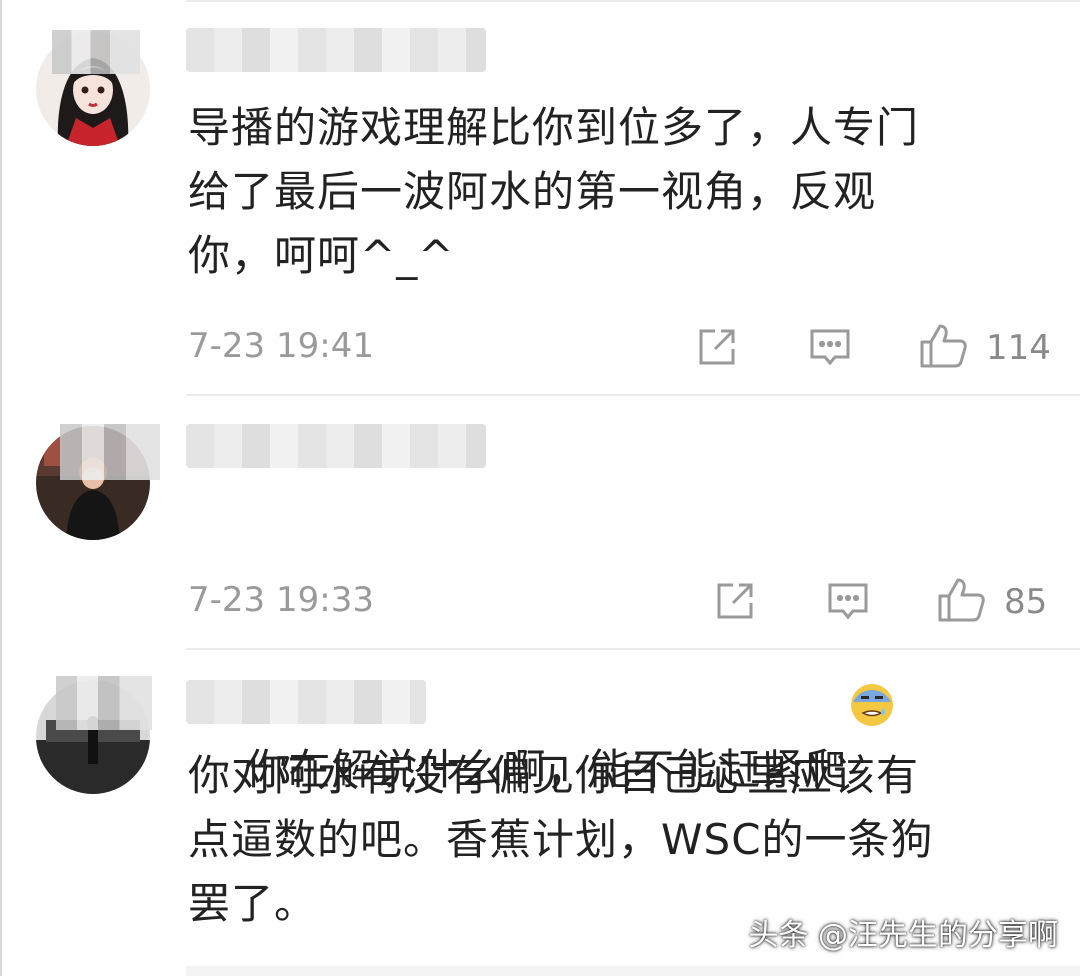 The height and width of the screenshot is (976, 1080). I want to click on comment-text: 你对阿水有没有偏见你自己心里应该有 点逼数的吧。香蕉计划，WSC的一条狗 罢了。, so click(561, 839).